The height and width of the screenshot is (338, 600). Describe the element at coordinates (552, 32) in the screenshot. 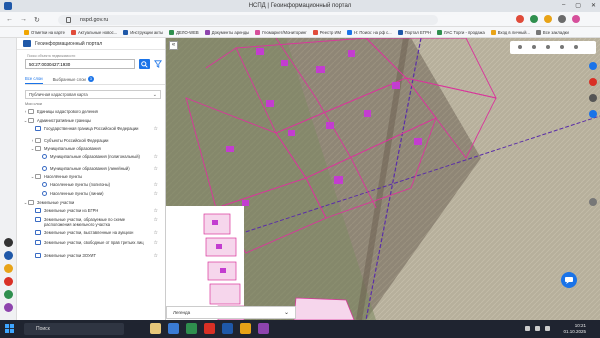

I see `bookmark-item: Все закладки` at that location.